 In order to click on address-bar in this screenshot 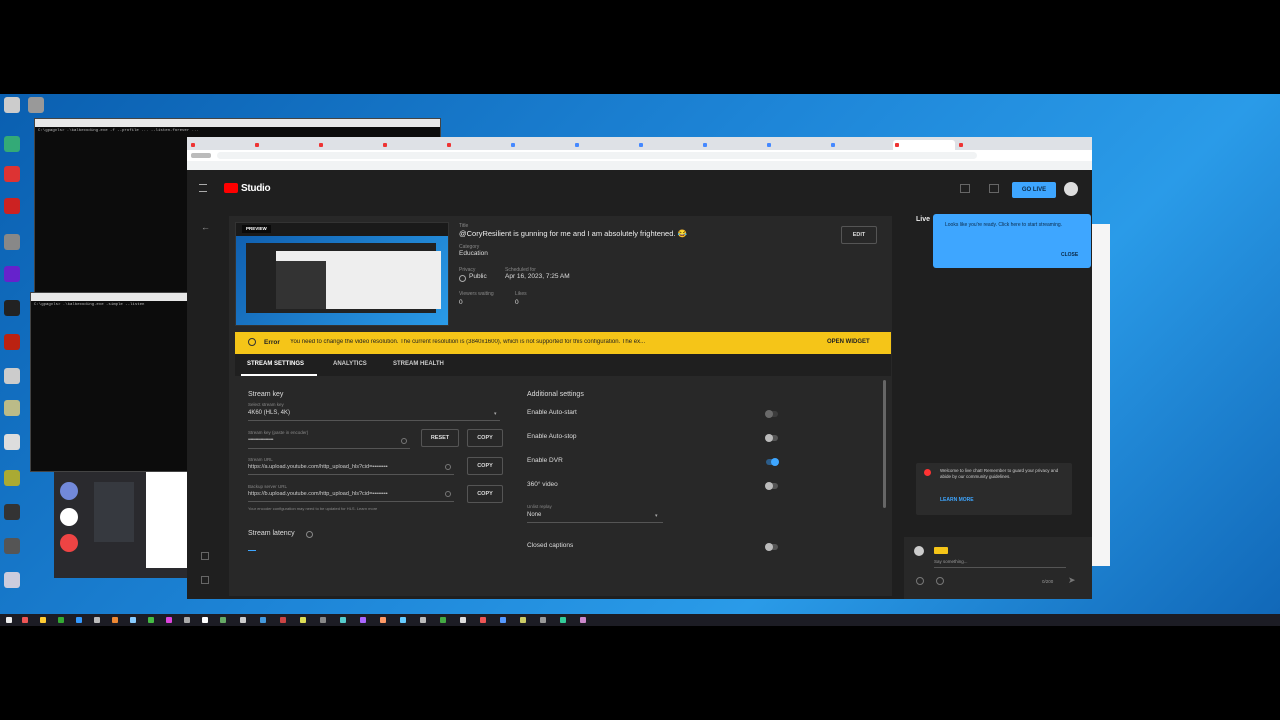, I will do `click(639, 155)`.